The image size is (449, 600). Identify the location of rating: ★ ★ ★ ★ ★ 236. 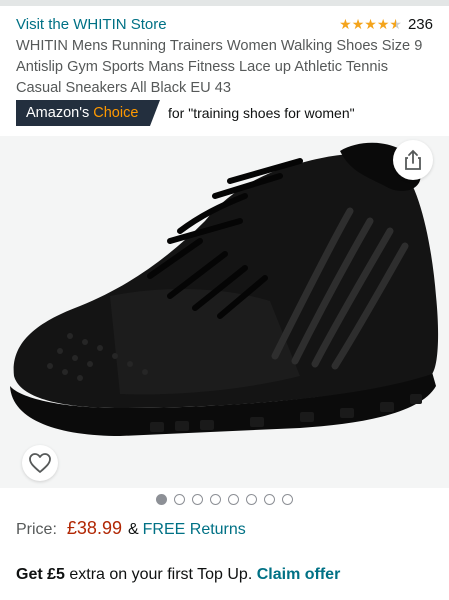
(386, 24).